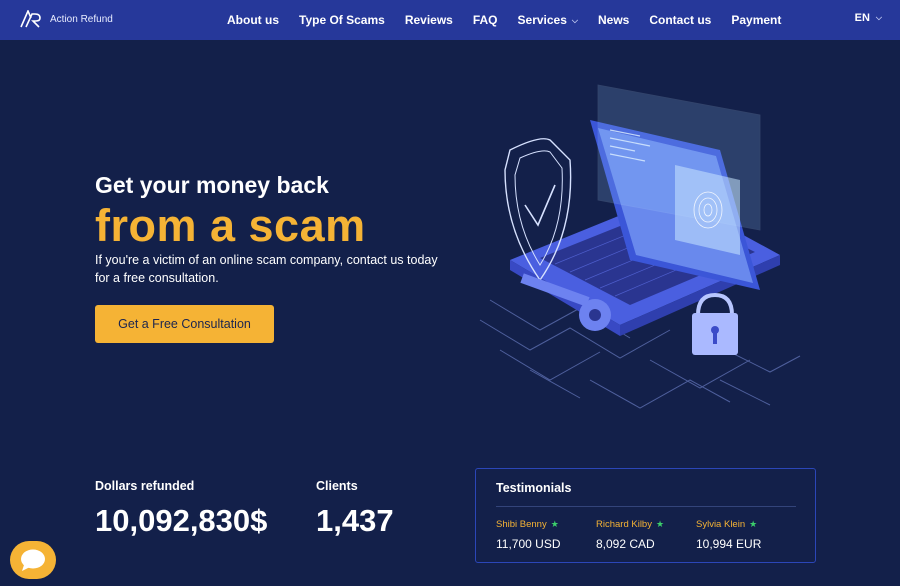 The image size is (900, 586). I want to click on testimonial-name: Richard Kilby, so click(624, 524).